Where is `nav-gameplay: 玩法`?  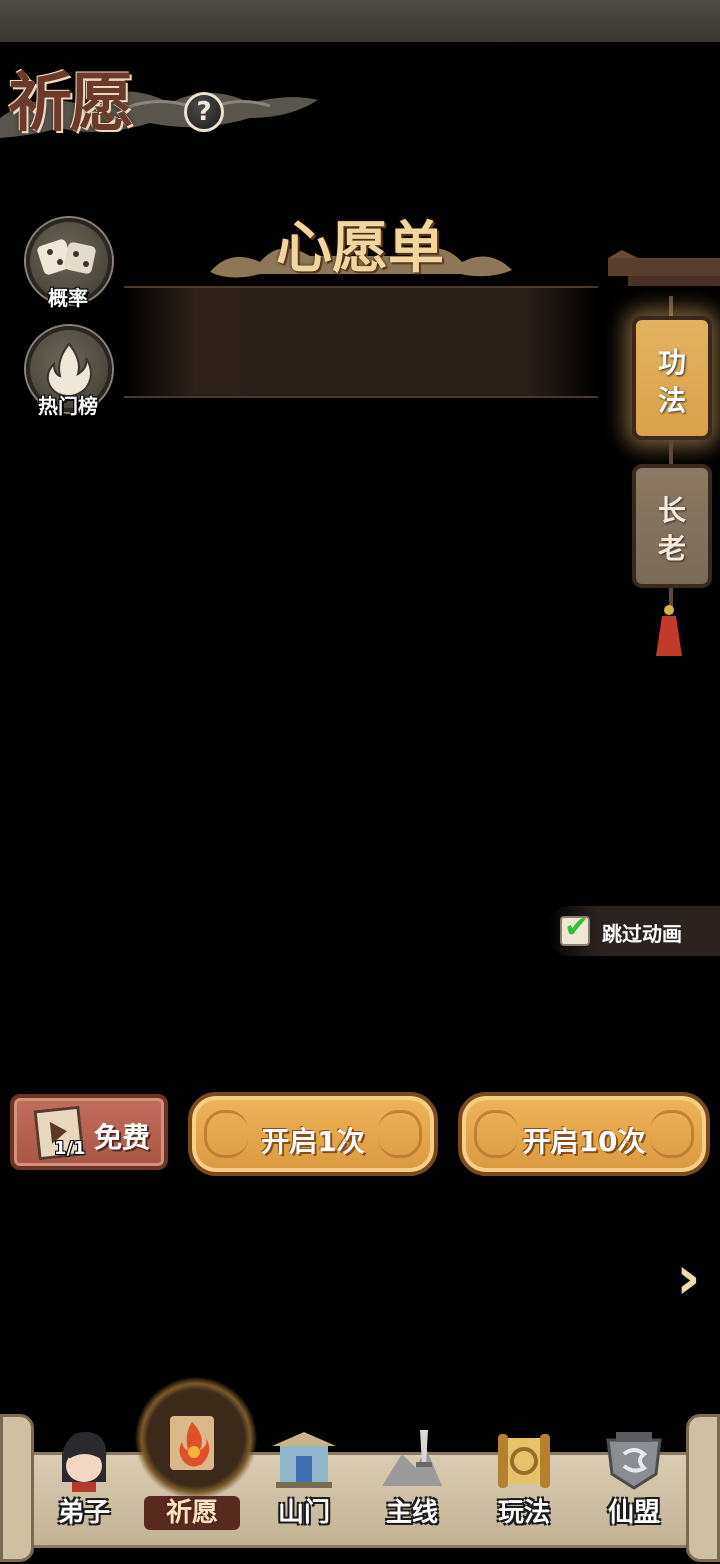
nav-gameplay: 玩法 is located at coordinates (524, 1482).